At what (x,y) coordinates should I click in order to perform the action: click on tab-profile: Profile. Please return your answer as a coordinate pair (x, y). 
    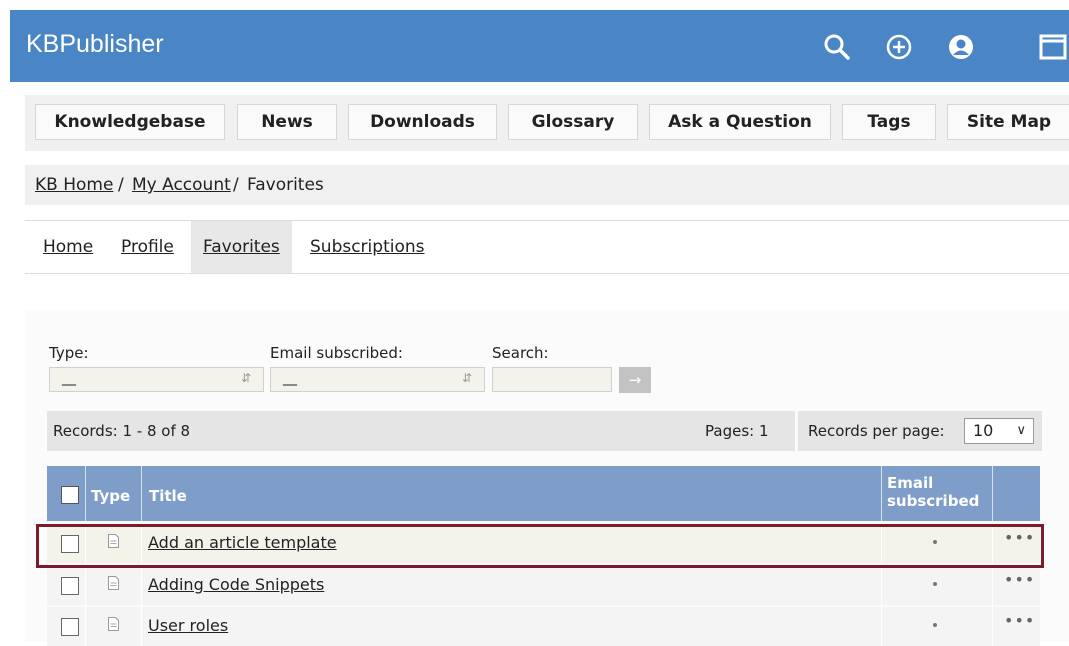
    Looking at the image, I should click on (147, 247).